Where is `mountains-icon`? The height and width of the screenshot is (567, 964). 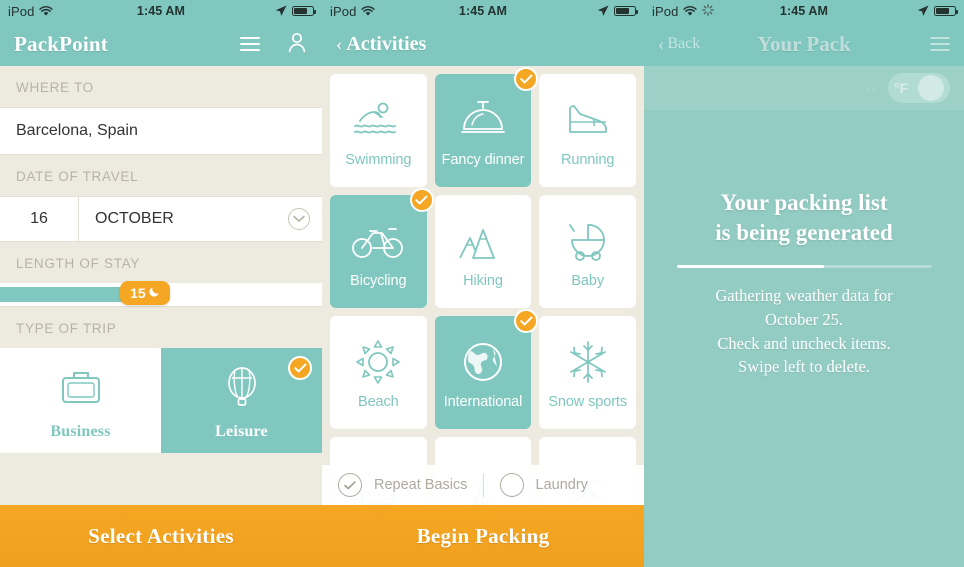
mountains-icon is located at coordinates (483, 241).